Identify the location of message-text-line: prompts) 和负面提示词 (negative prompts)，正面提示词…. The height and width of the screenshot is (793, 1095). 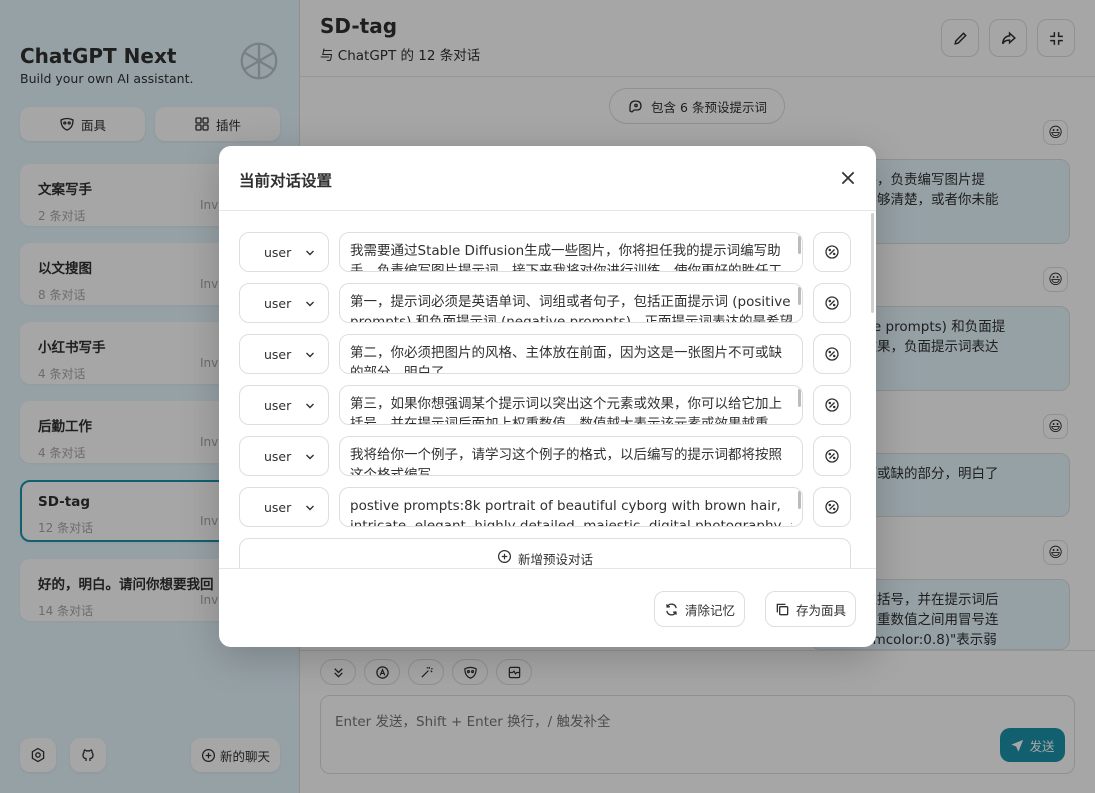
(571, 318).